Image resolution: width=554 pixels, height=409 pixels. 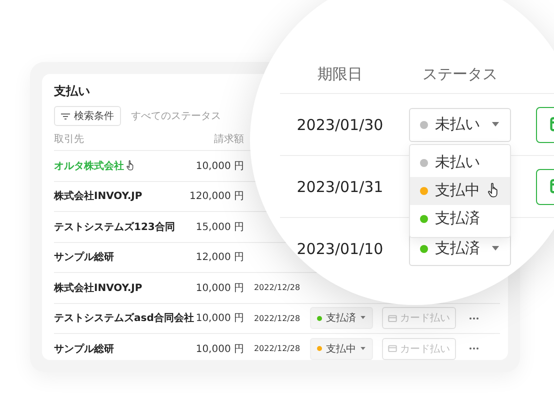 I want to click on status-select: 未払い, so click(x=460, y=125).